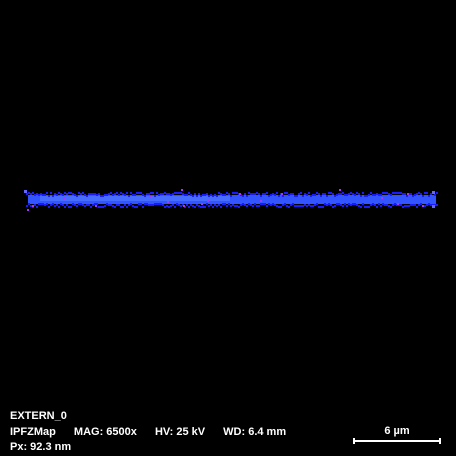 Image resolution: width=456 pixels, height=456 pixels. Describe the element at coordinates (148, 432) in the screenshot. I see `acquisition-parameters: IPFZMap MAG: 6500x HV: 25 kV WD: 6.4 mm` at that location.